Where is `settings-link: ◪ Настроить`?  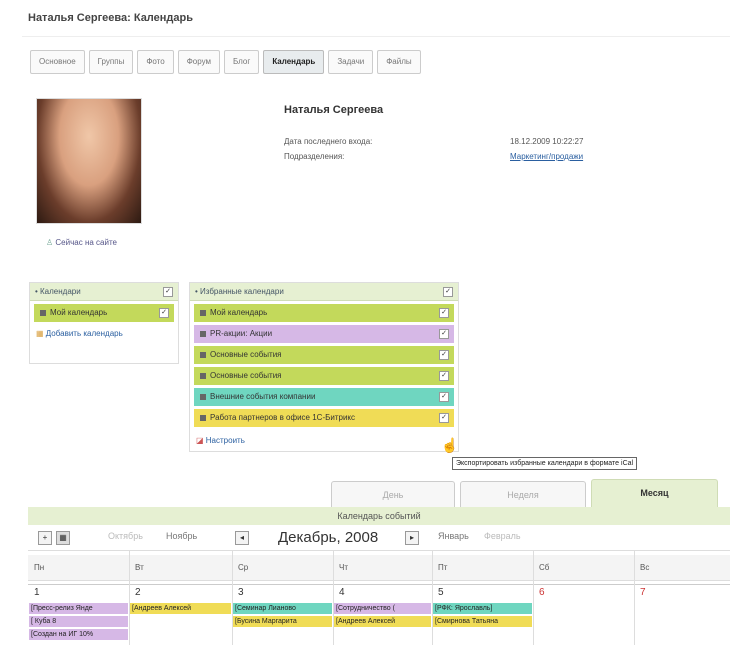 settings-link: ◪ Настроить is located at coordinates (324, 439).